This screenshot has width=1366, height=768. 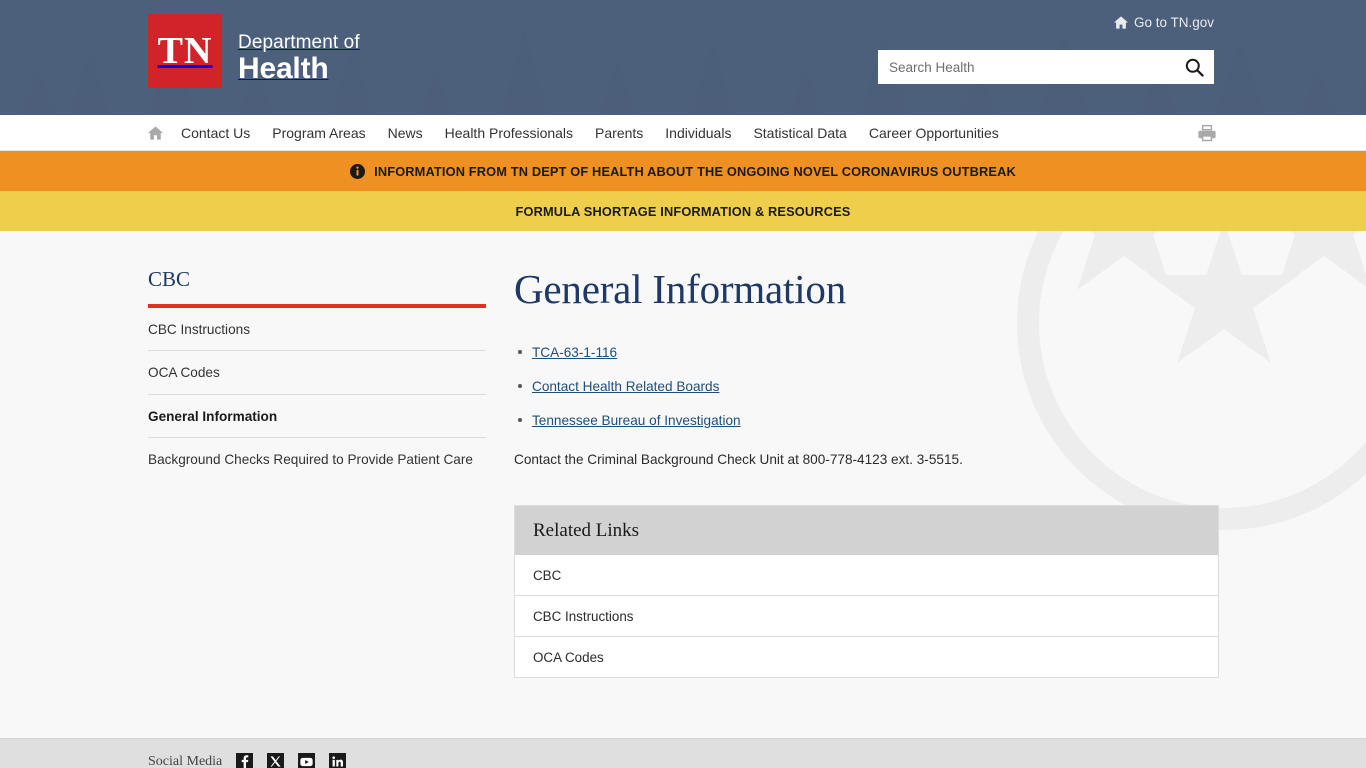 I want to click on related-link-cbc: CBC, so click(x=866, y=575).